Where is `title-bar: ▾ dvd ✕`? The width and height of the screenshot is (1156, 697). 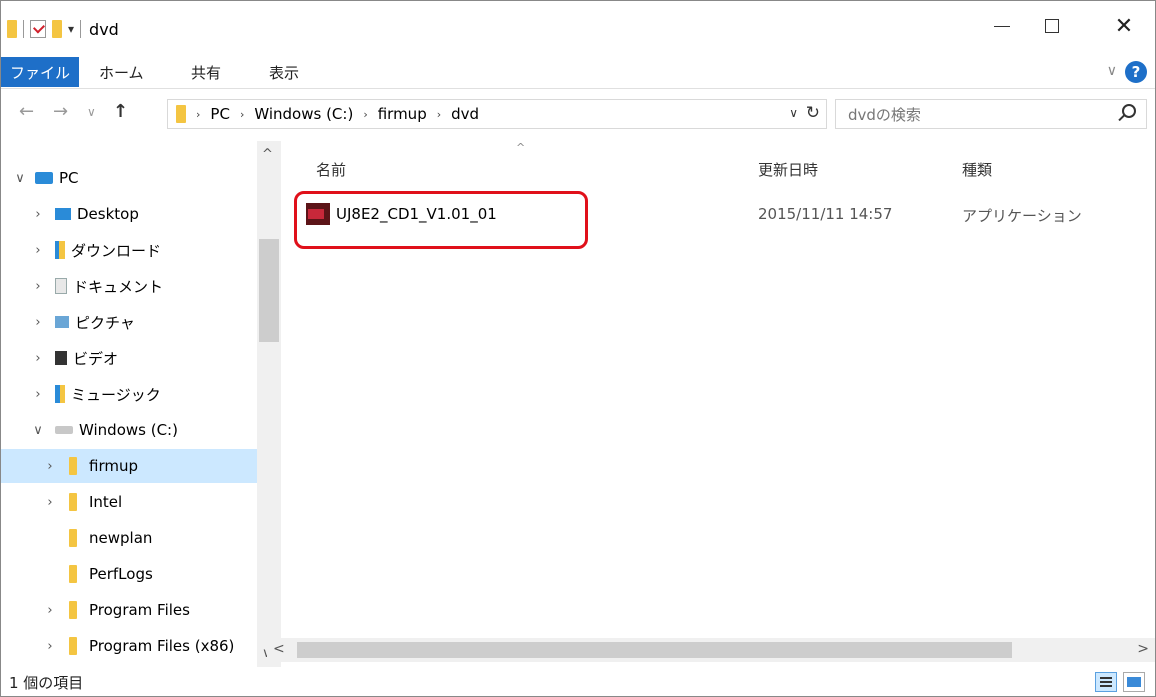
title-bar: ▾ dvd ✕ is located at coordinates (578, 29).